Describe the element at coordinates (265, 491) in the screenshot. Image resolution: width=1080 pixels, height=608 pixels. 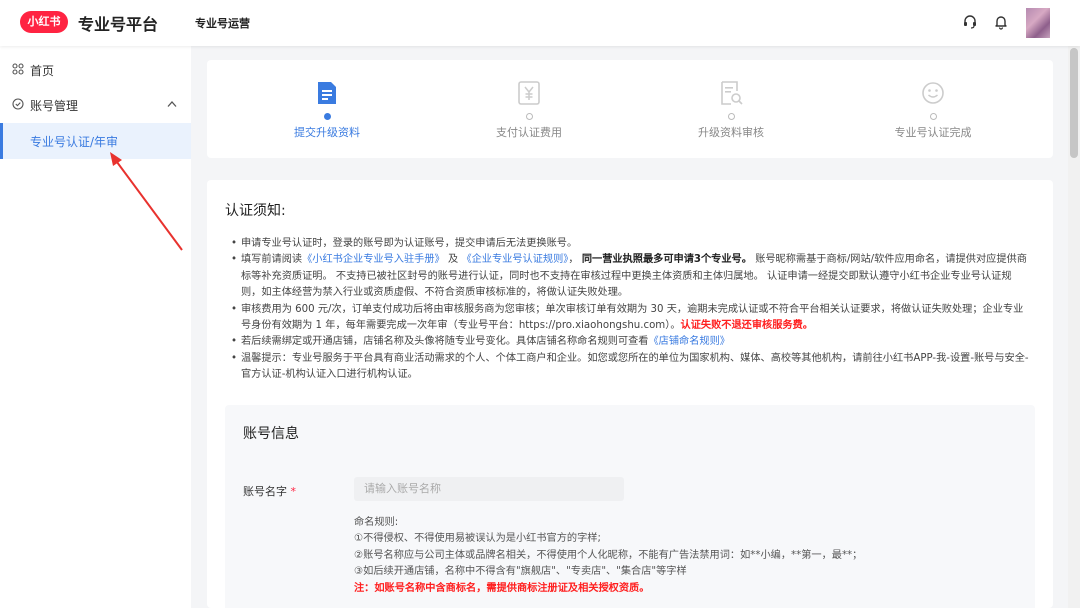
I see `label-text: 账号名字` at that location.